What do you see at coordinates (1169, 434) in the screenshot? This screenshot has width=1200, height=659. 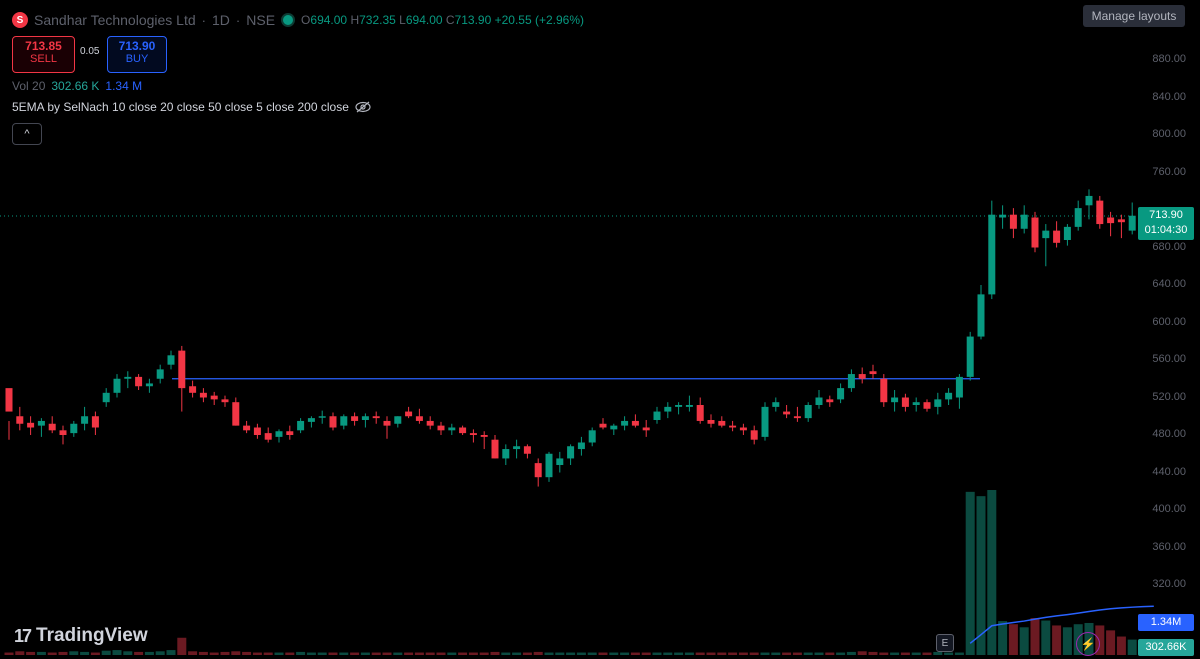 I see `price-axis-label: 480.00` at bounding box center [1169, 434].